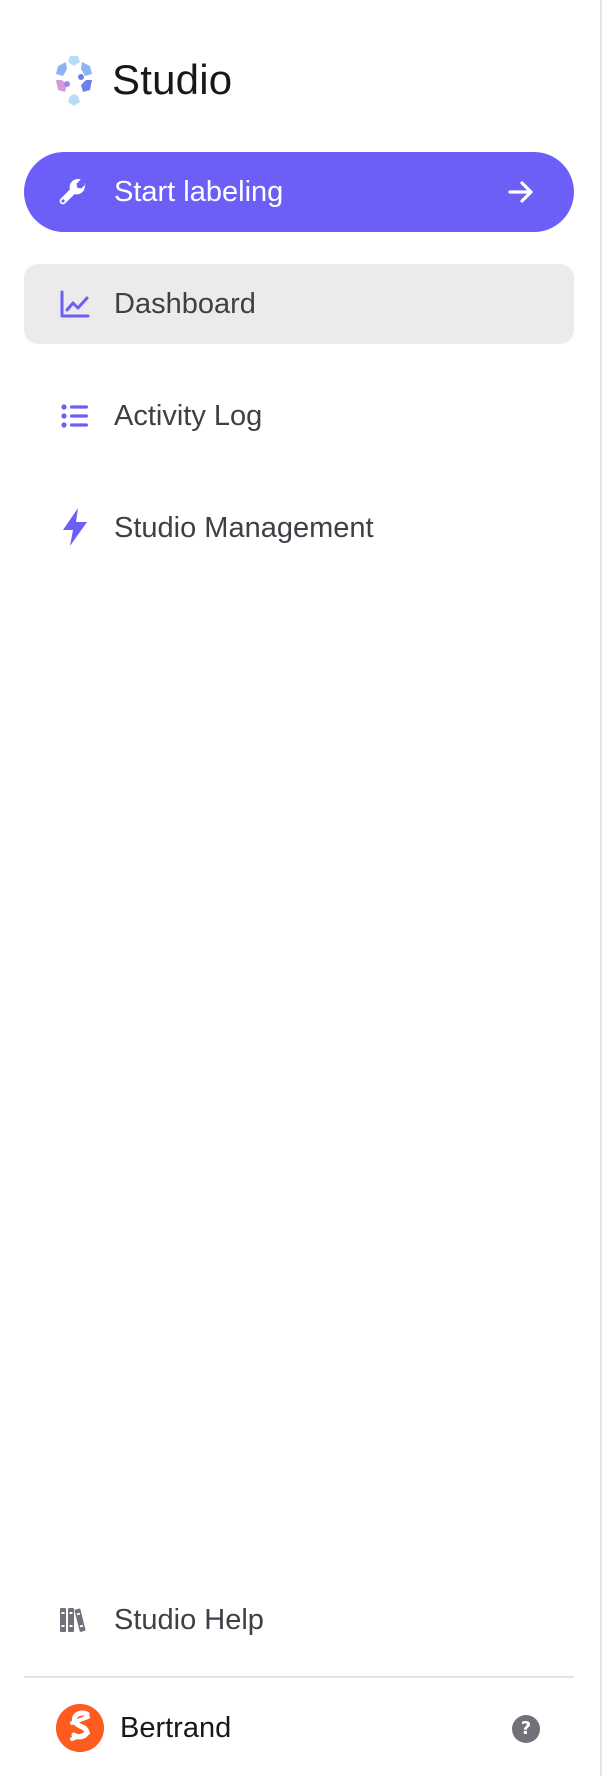 Image resolution: width=602 pixels, height=1776 pixels. I want to click on user-name: Bertrand, so click(175, 1728).